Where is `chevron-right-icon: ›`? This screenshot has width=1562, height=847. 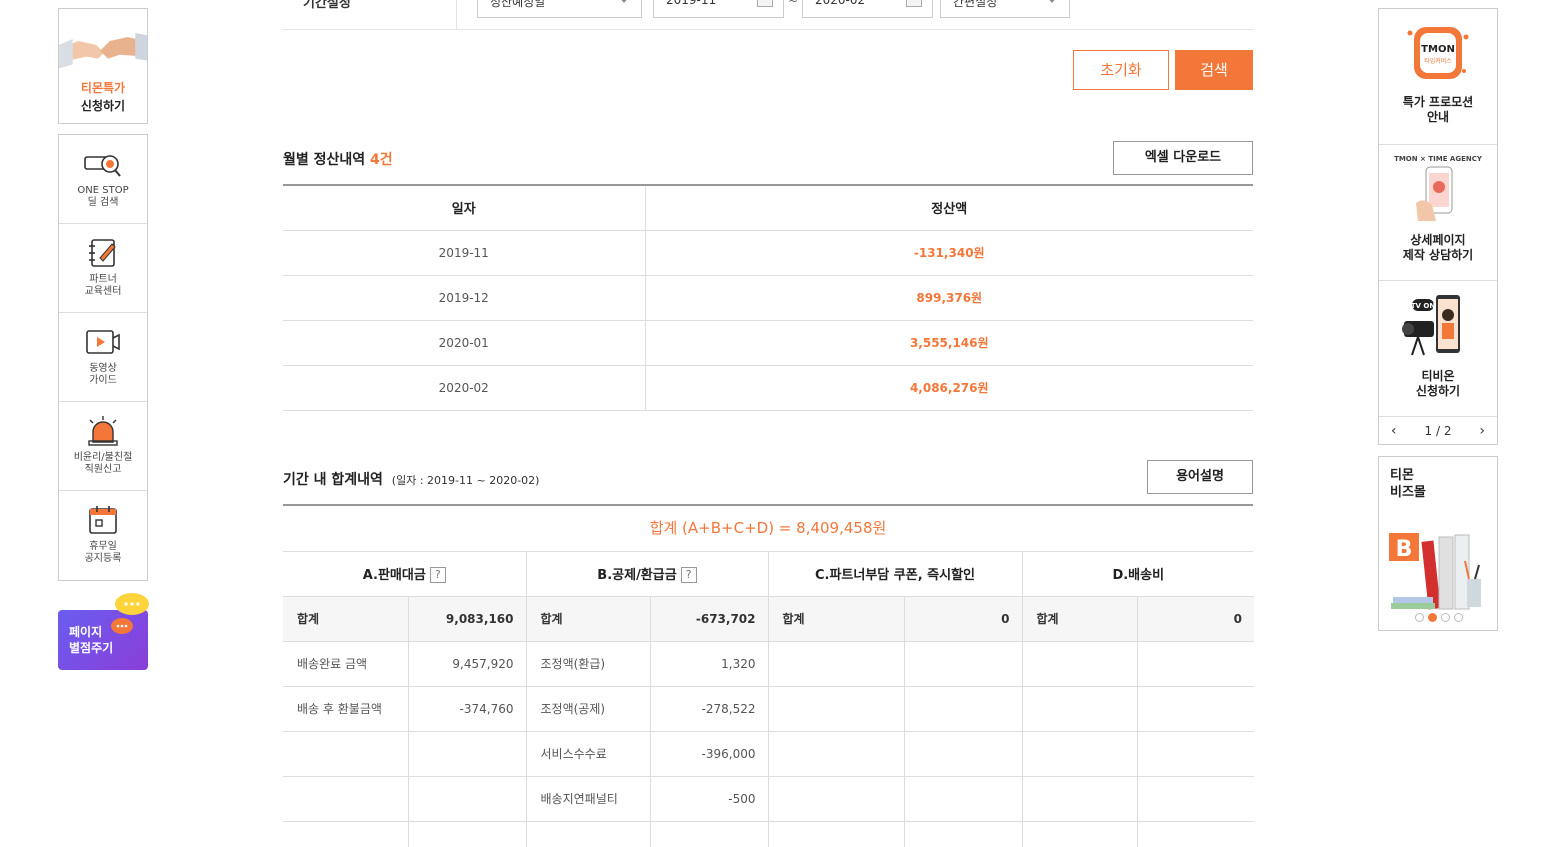
chevron-right-icon: › is located at coordinates (1482, 431).